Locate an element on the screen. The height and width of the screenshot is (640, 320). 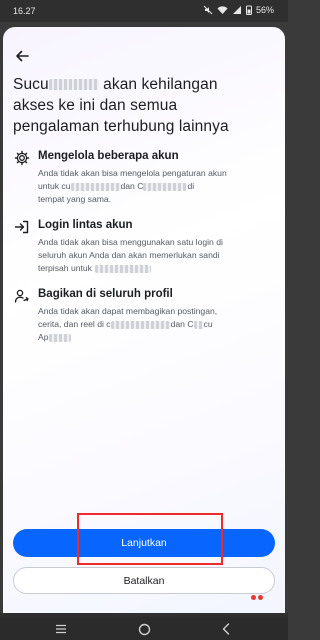
home-circle-icon is located at coordinates (144, 629).